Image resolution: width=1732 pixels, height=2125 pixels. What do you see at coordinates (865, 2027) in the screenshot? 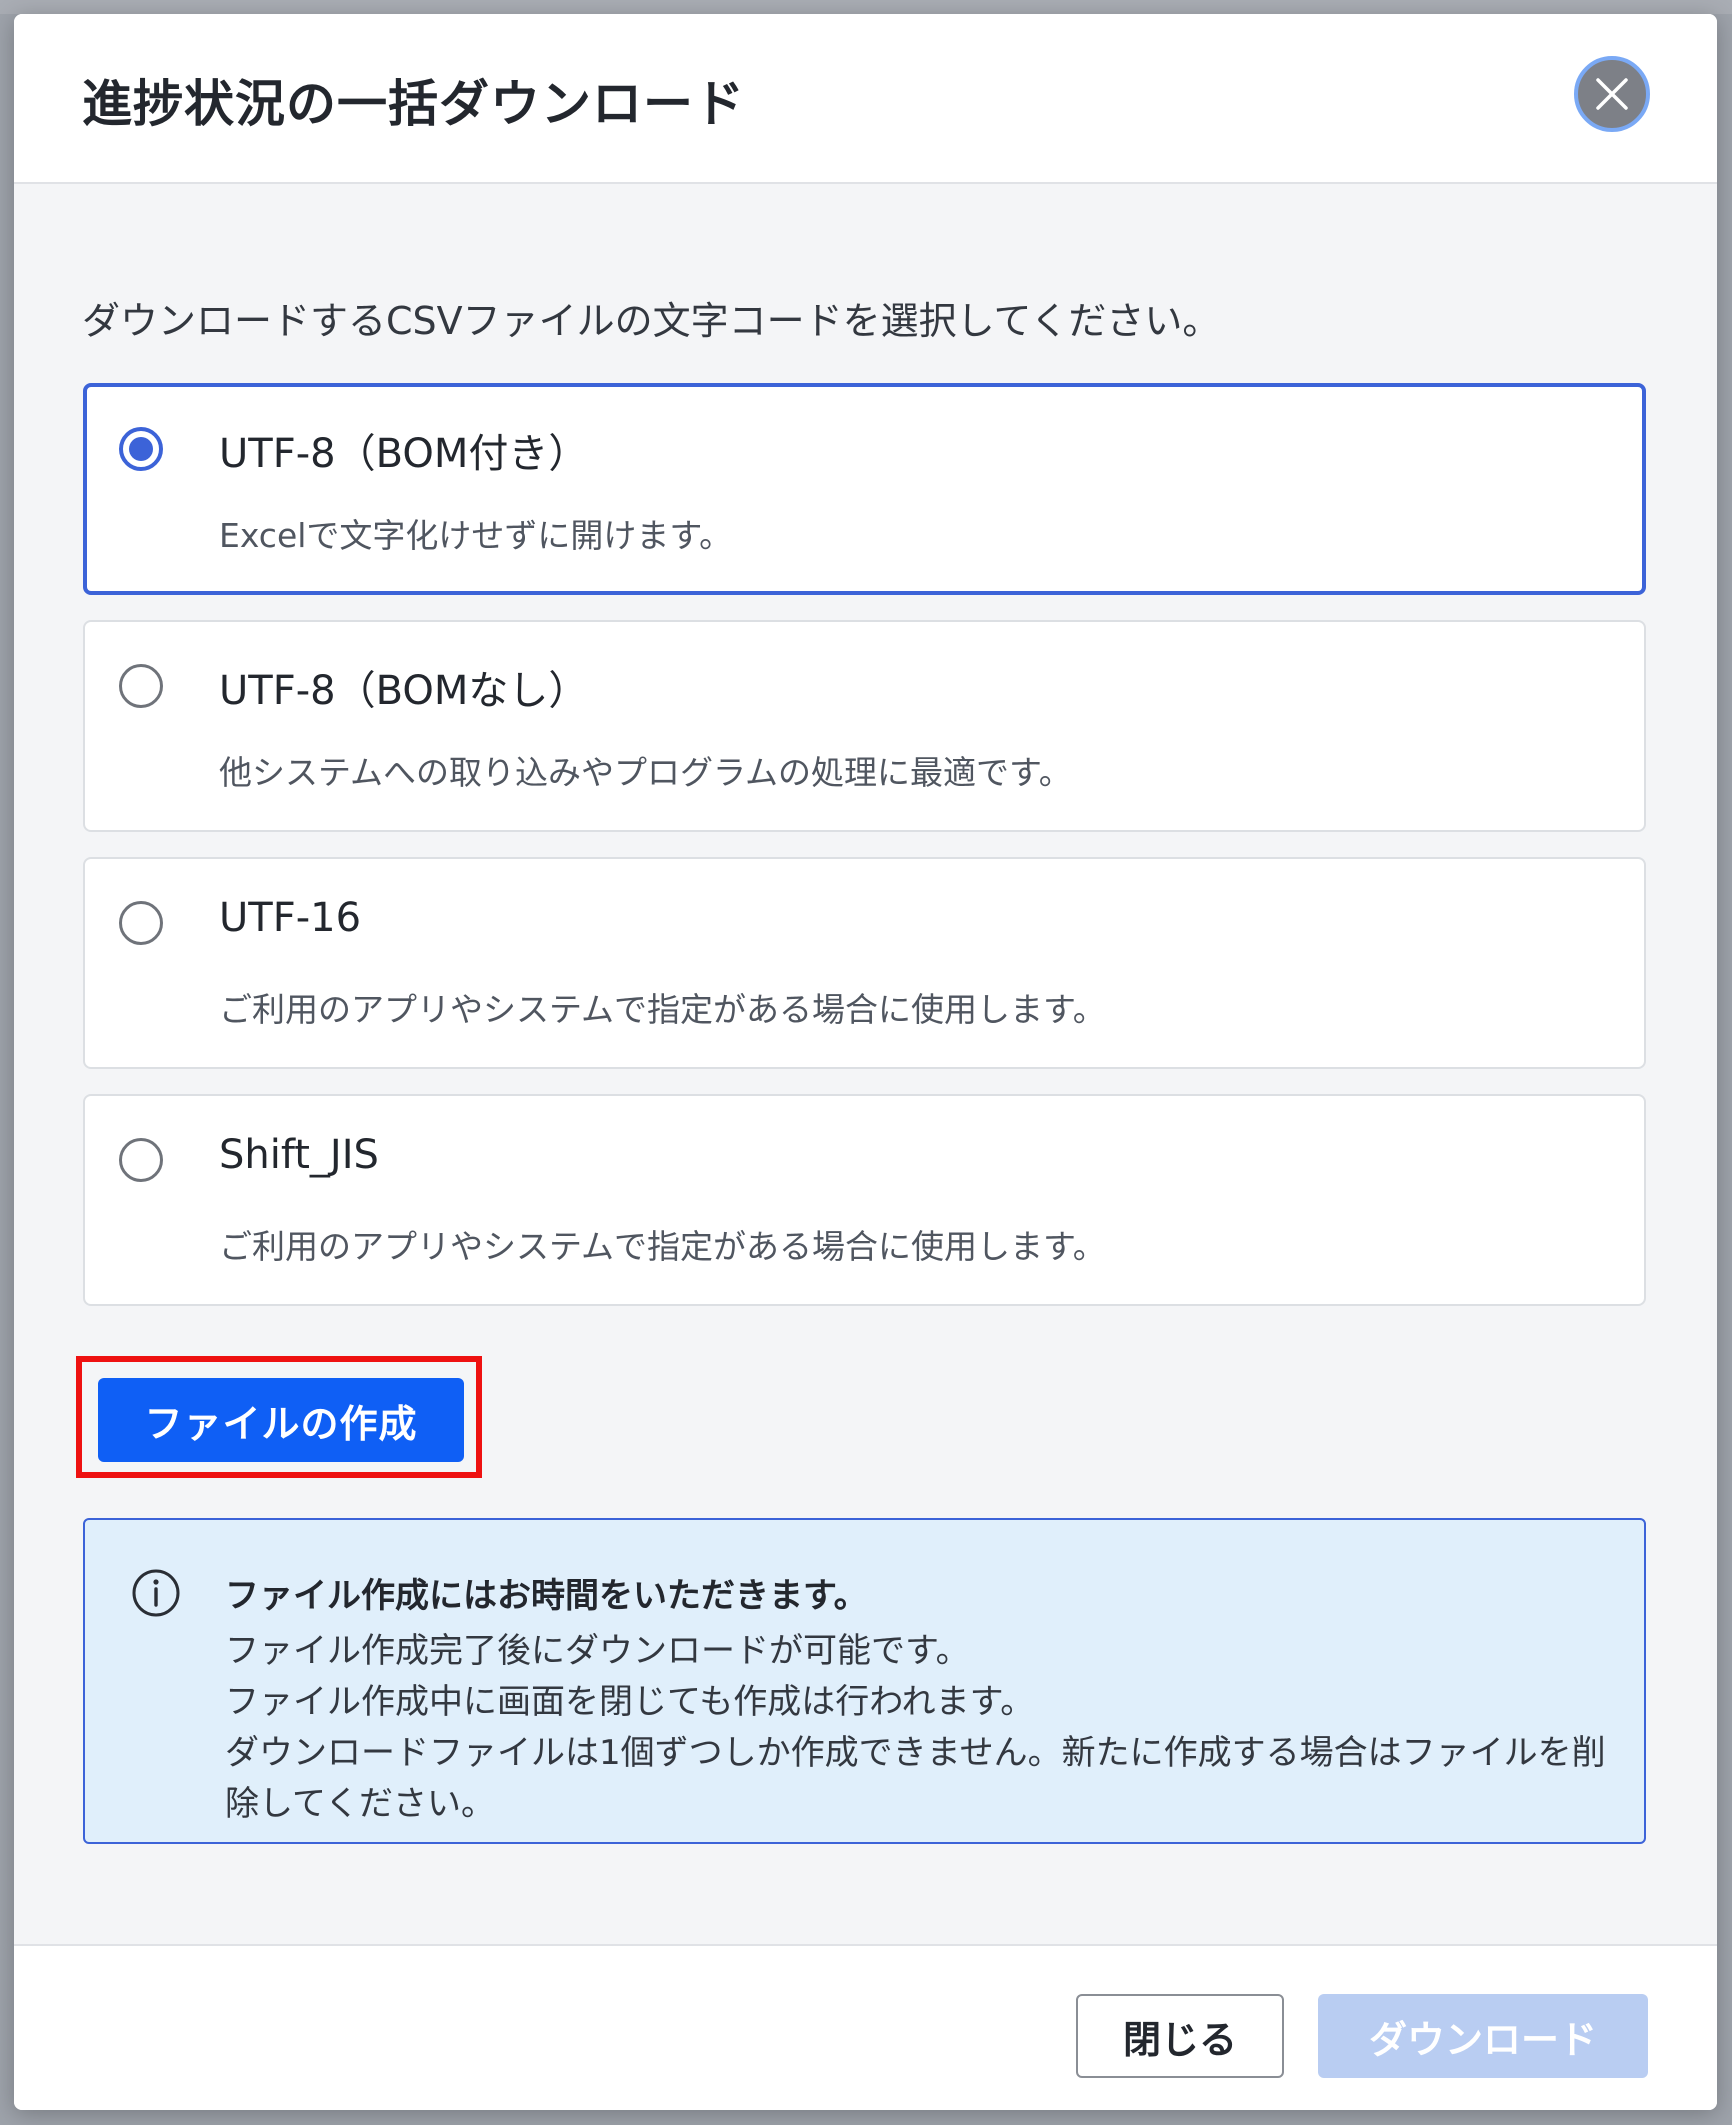
I see `dialog-footer: 閉じる ダウンロード` at bounding box center [865, 2027].